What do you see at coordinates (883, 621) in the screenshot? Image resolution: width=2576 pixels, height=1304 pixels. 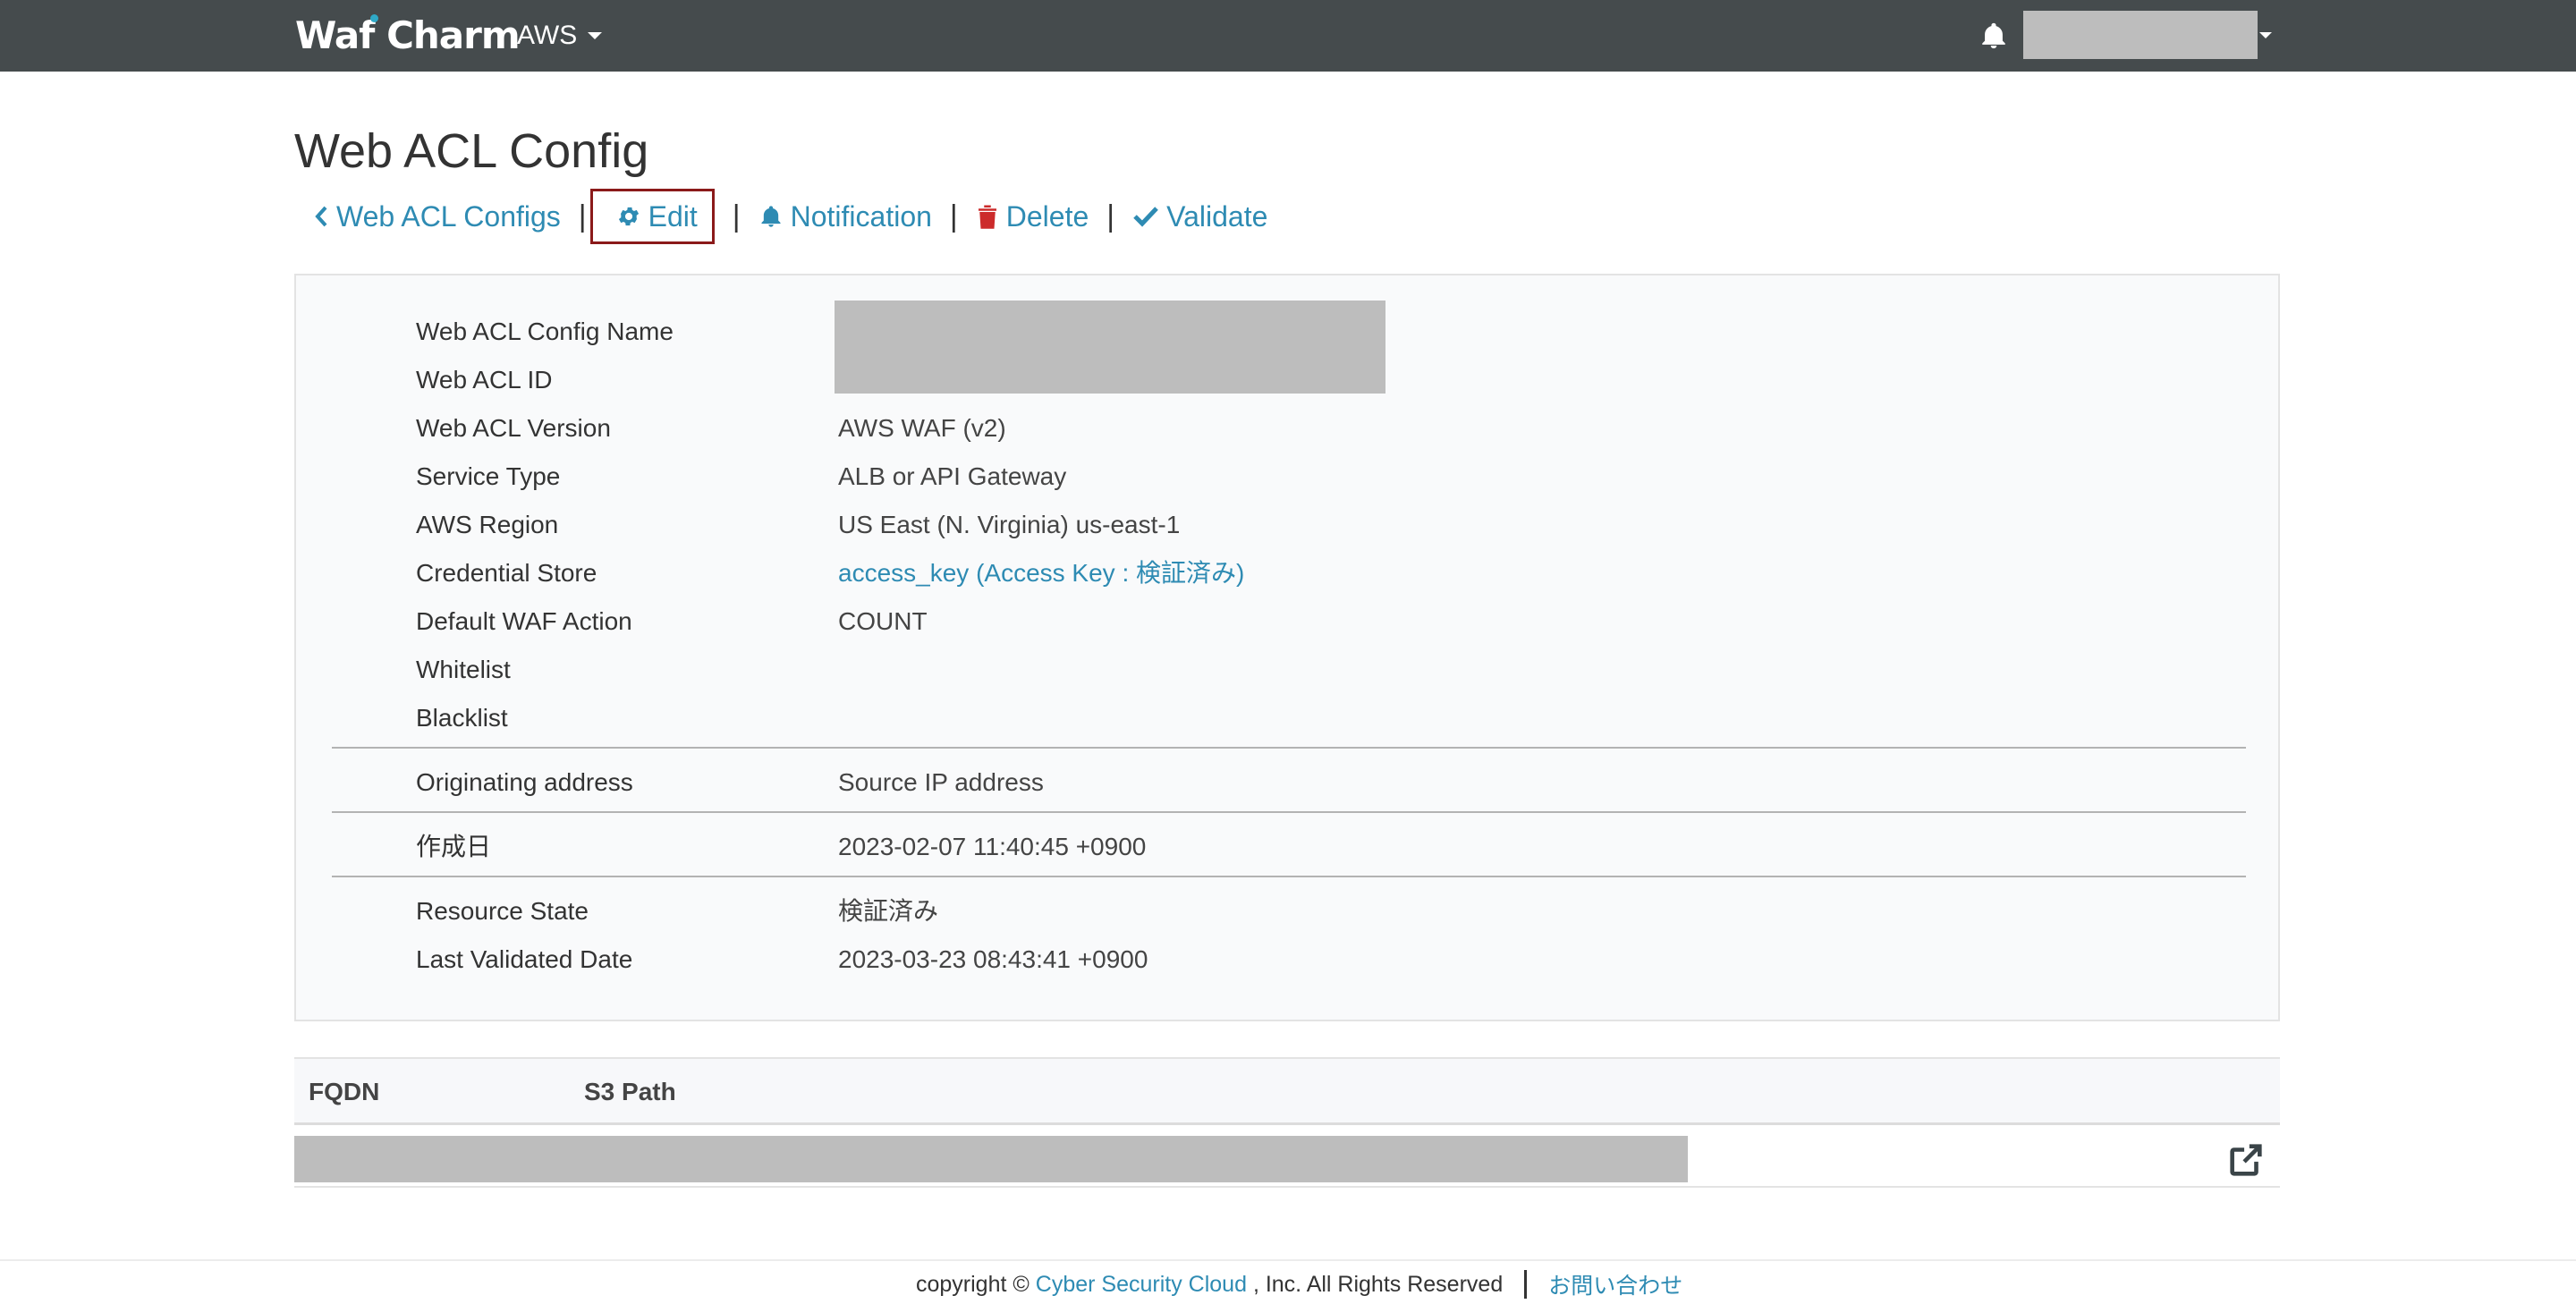 I see `detail-value: COUNT` at bounding box center [883, 621].